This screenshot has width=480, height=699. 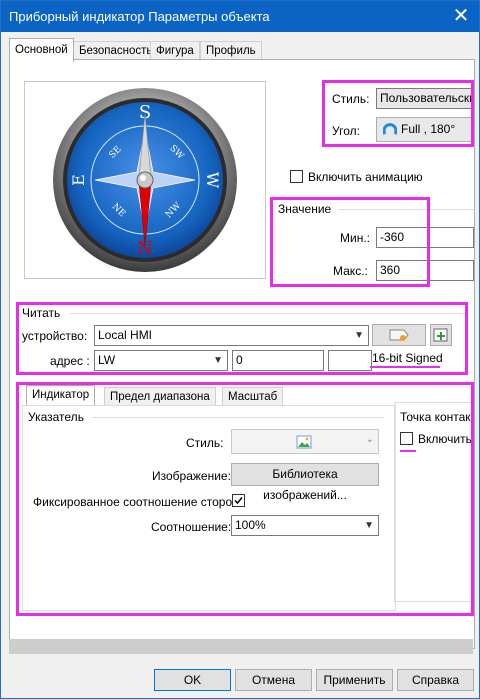 What do you see at coordinates (139, 16) in the screenshot?
I see `window-title: Приборный индикатор Параметры объекта` at bounding box center [139, 16].